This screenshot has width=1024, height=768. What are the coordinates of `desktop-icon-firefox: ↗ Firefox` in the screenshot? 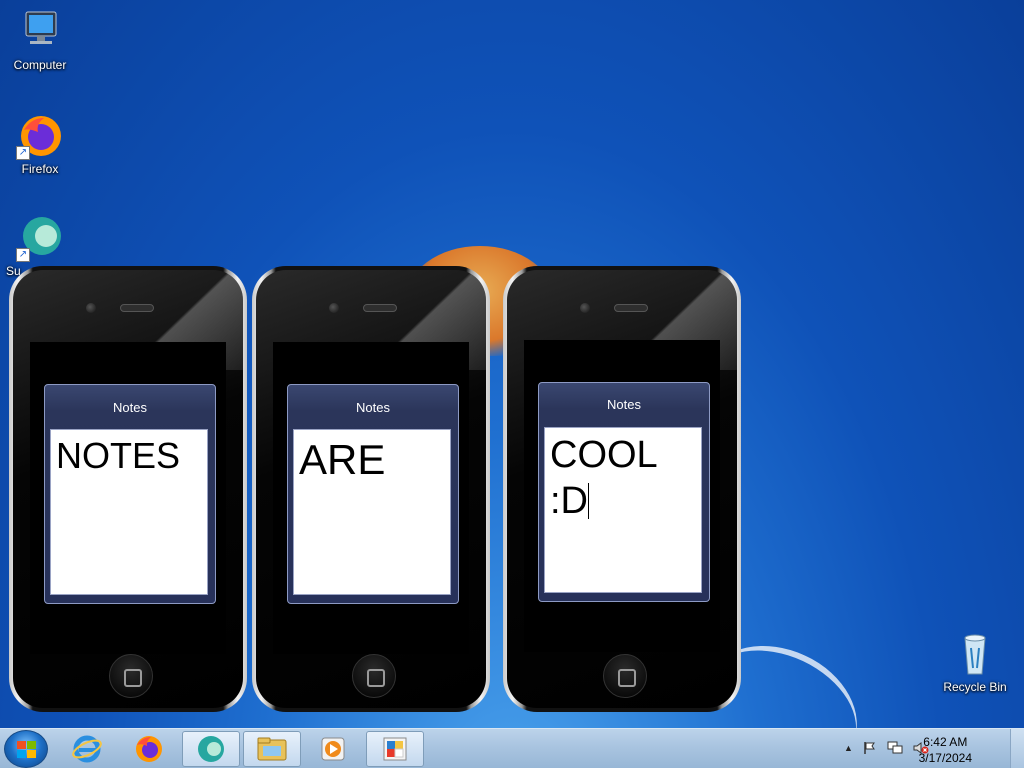 It's located at (40, 144).